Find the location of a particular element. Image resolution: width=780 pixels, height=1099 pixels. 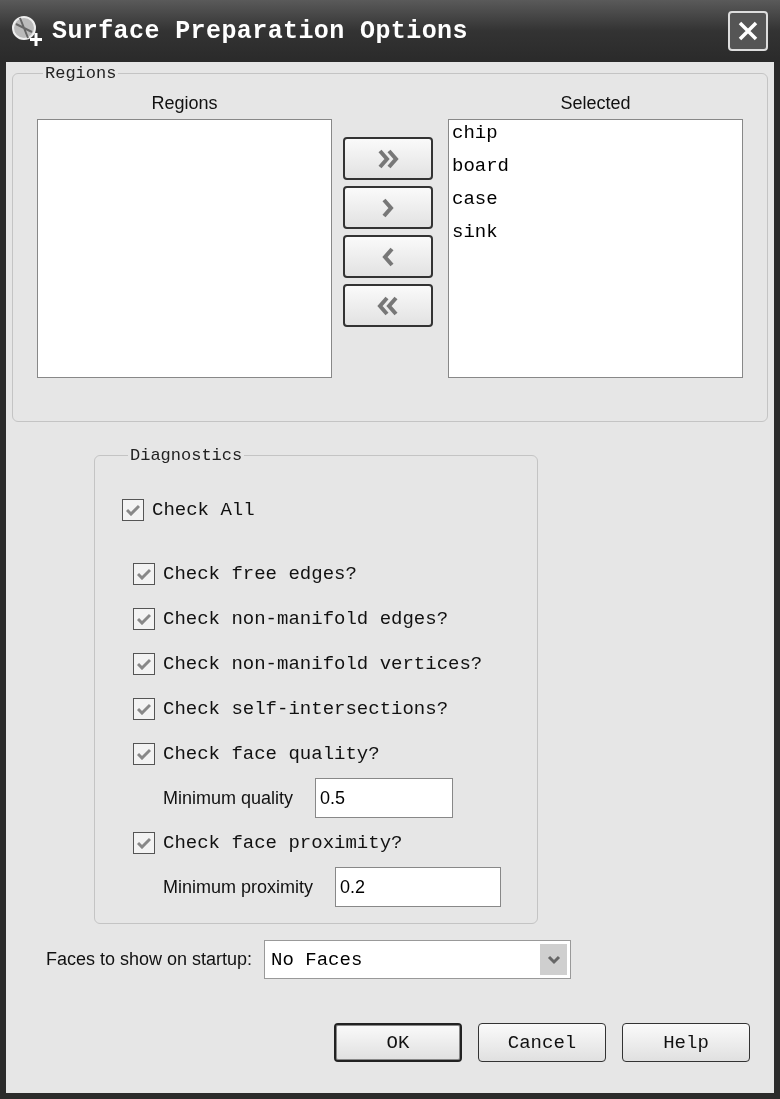

field-label: Minimum proximity is located at coordinates (238, 887).